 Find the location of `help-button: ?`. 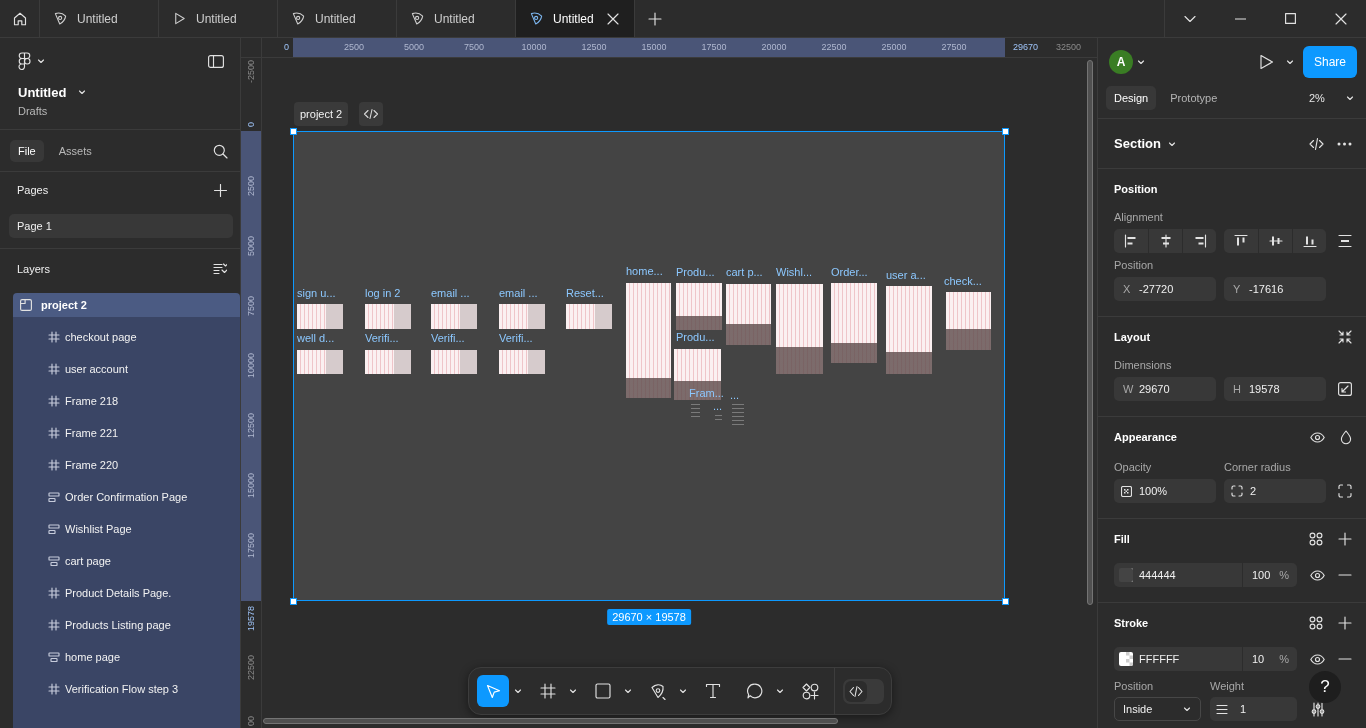

help-button: ? is located at coordinates (1325, 687).